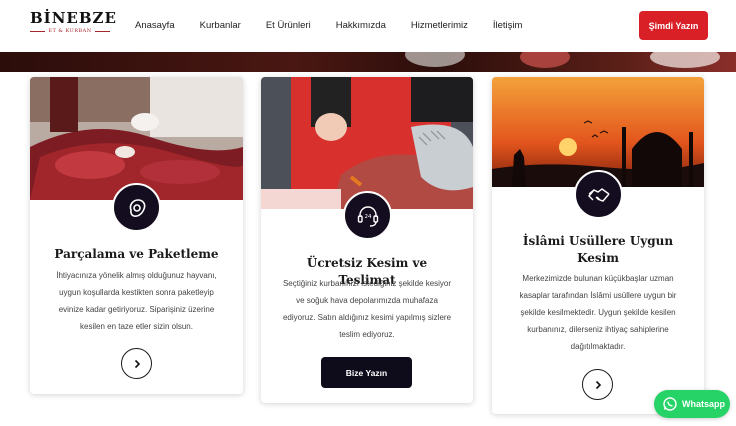 This screenshot has width=736, height=426. I want to click on nav-item-hakkimizda: Hakkımızda, so click(361, 26).